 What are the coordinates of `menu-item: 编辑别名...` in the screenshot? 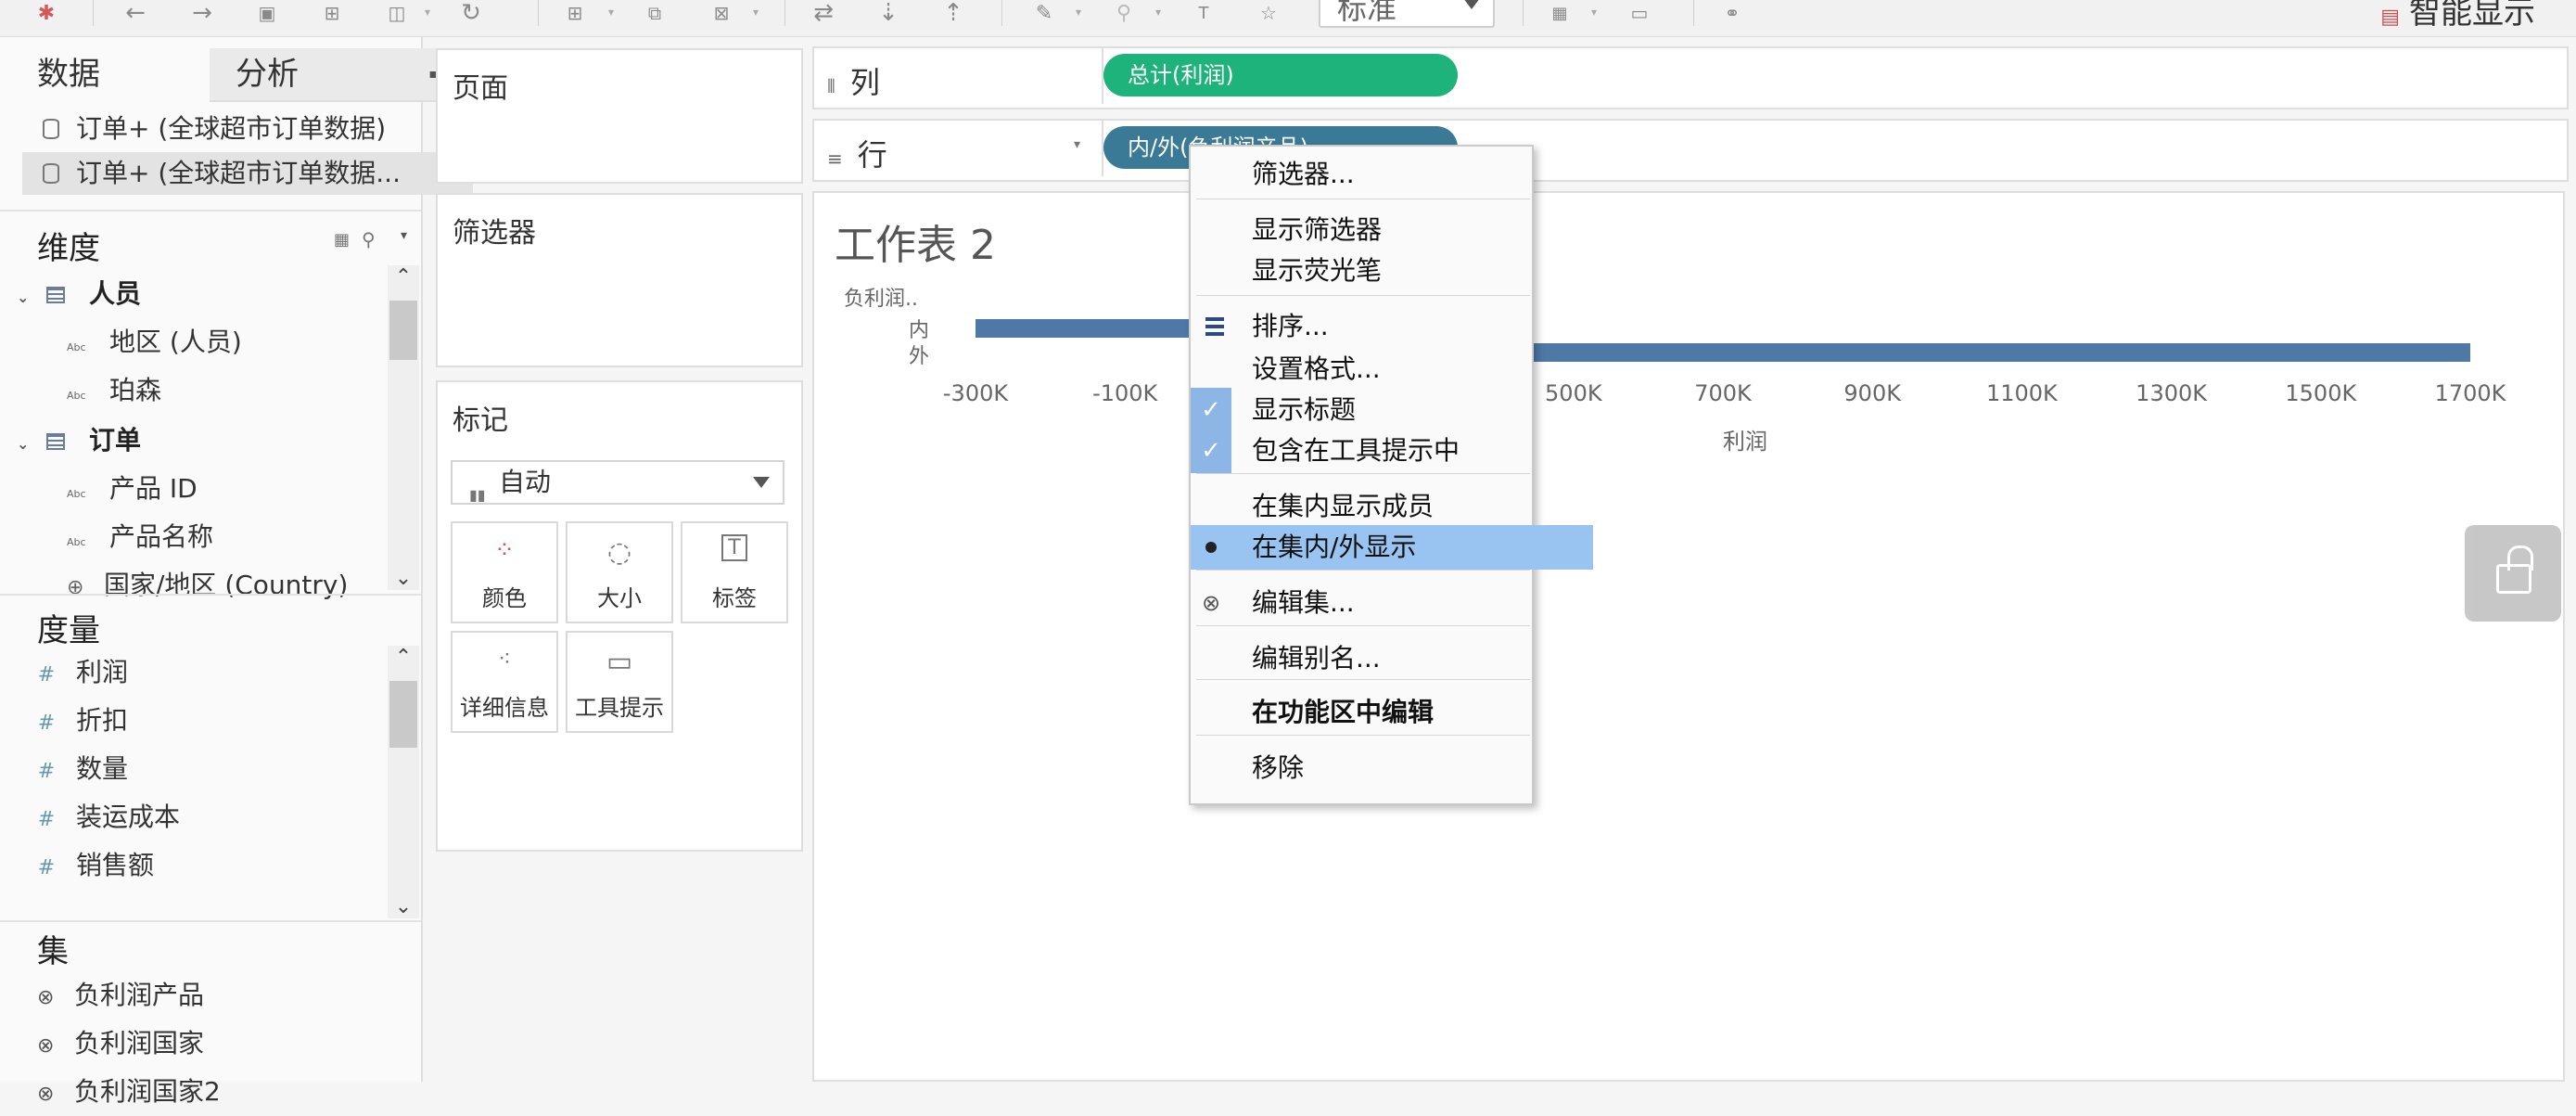 It's located at (1392, 658).